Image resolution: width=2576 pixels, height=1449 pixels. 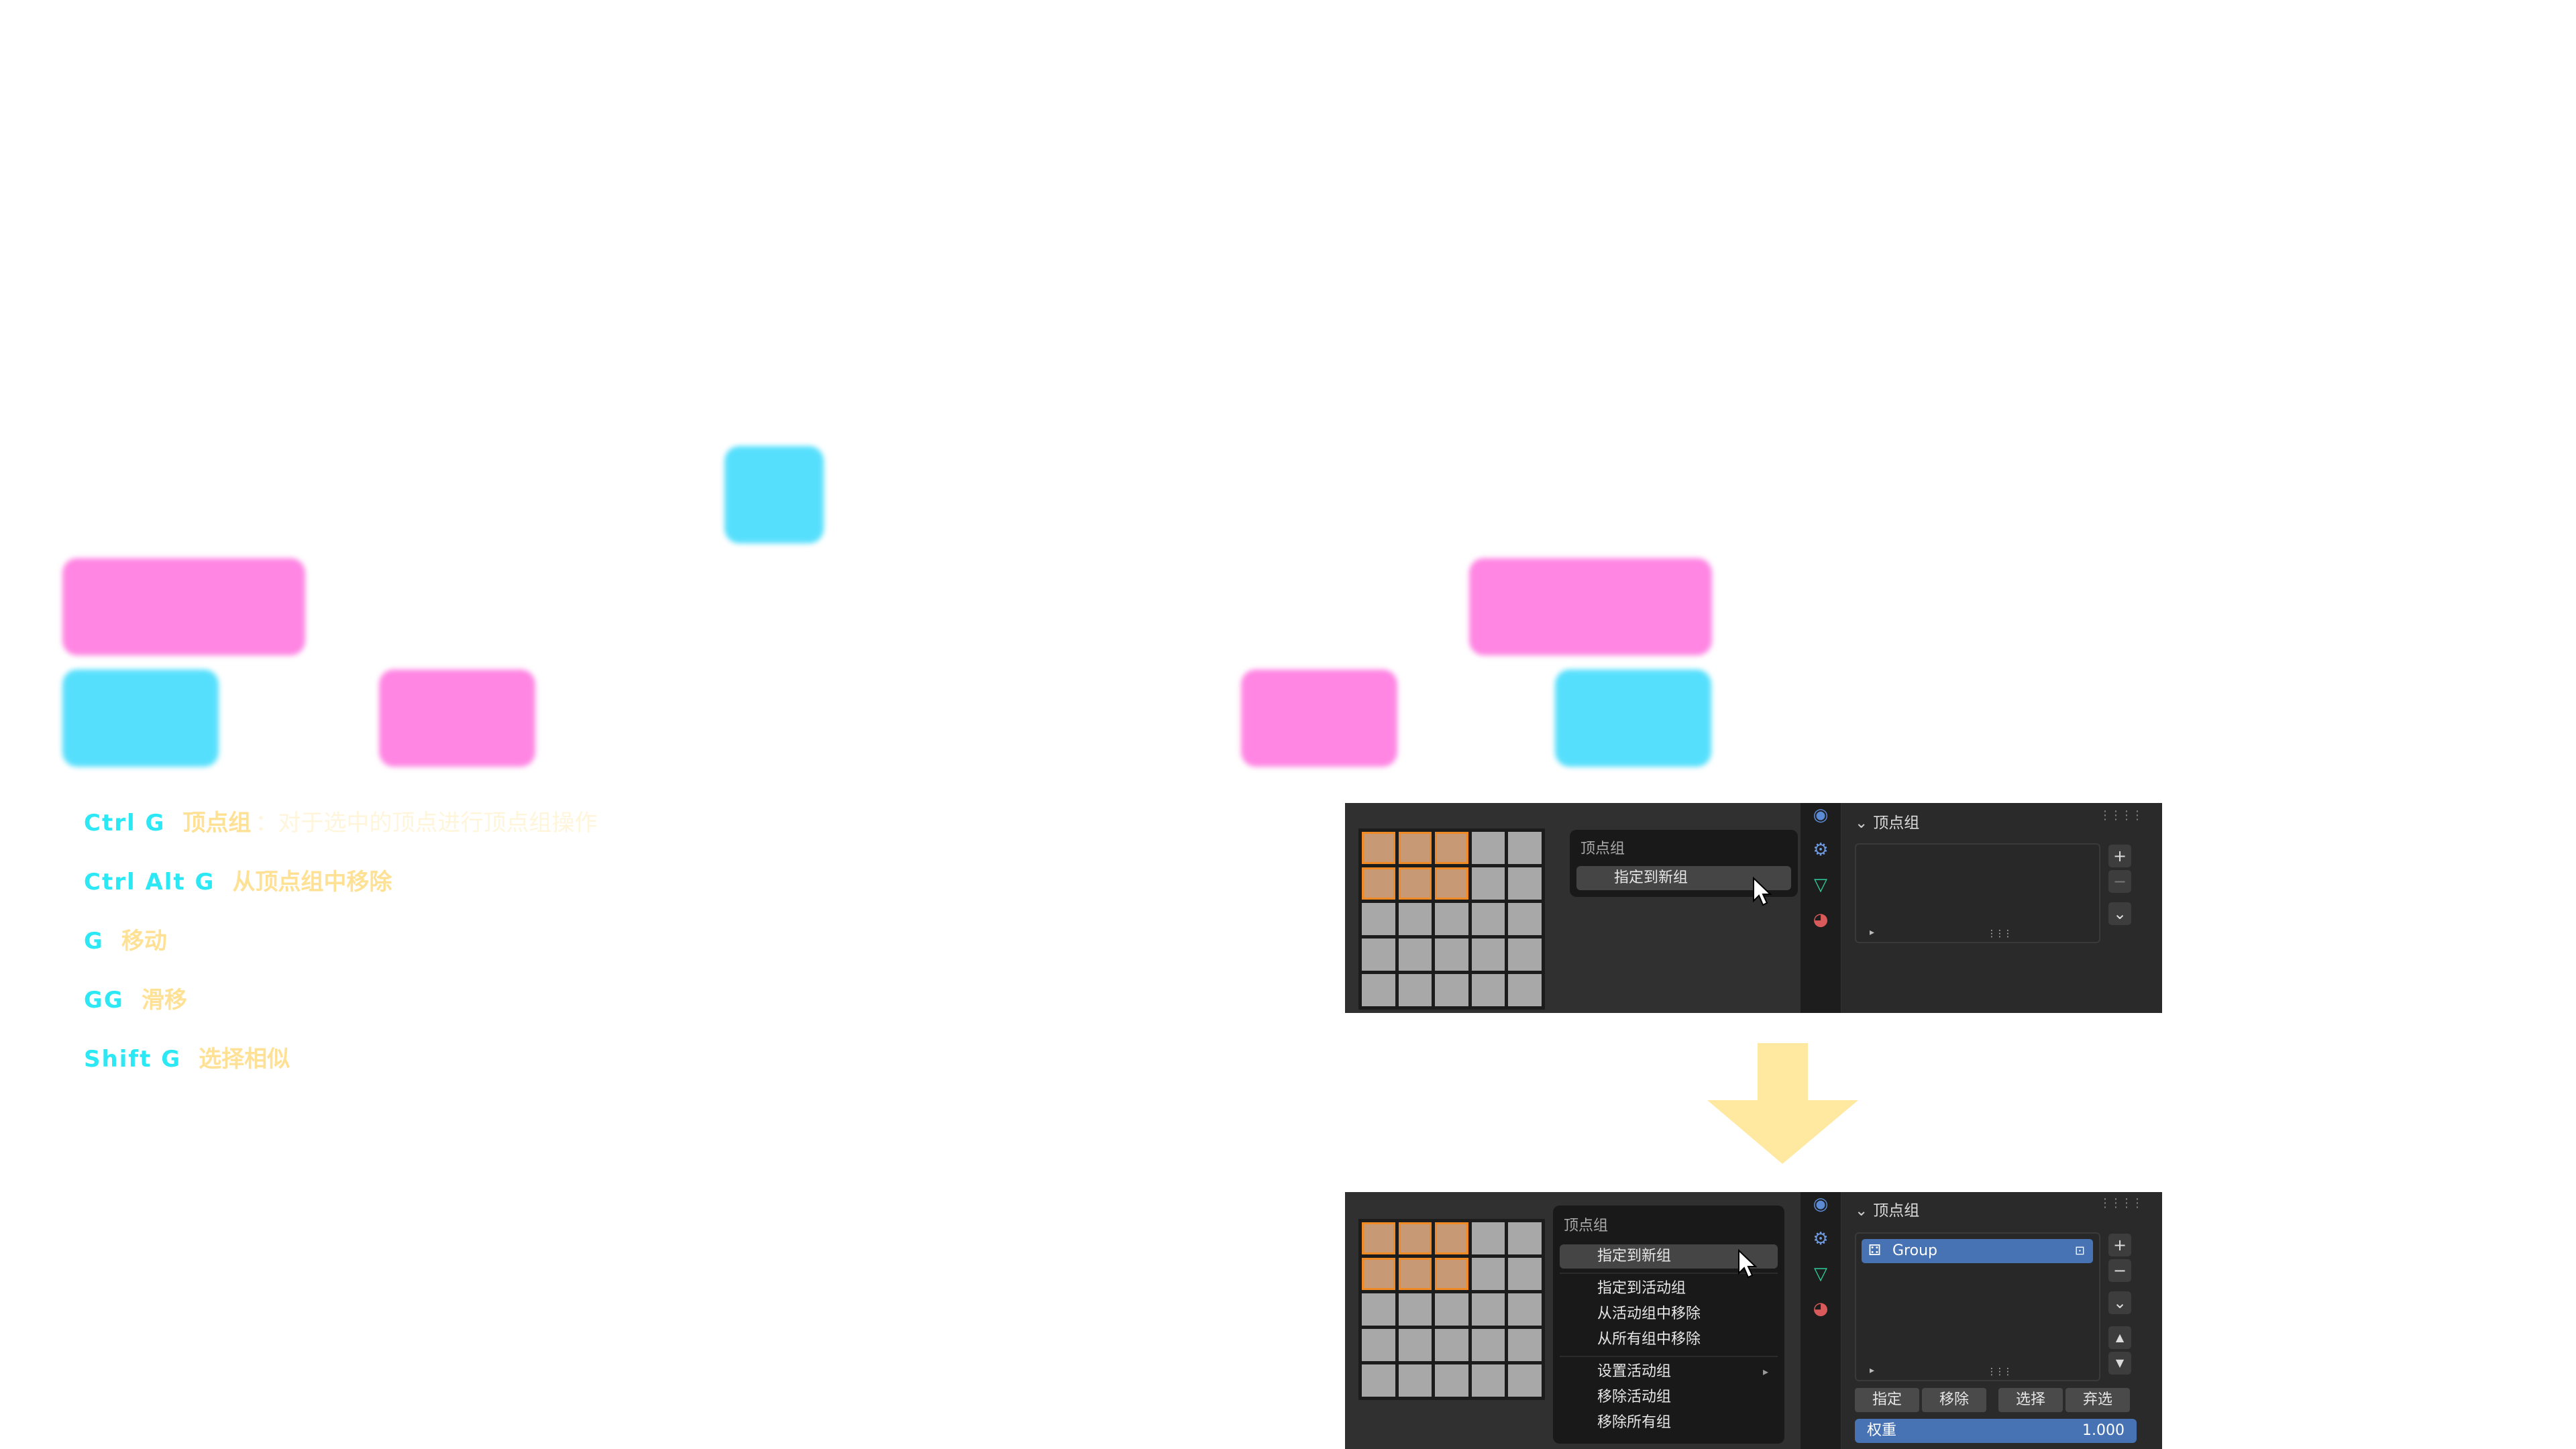 I want to click on assign-button: 指定, so click(x=1887, y=1400).